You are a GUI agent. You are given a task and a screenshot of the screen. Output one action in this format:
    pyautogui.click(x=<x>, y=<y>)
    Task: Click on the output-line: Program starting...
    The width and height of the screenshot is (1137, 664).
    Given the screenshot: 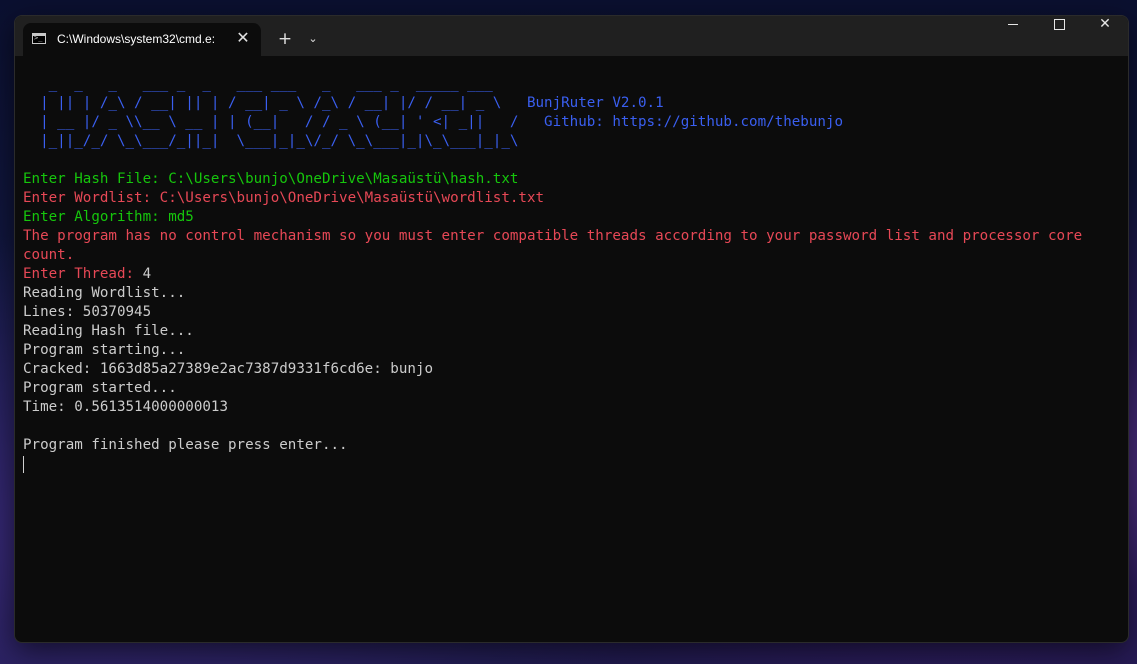 What is the action you would take?
    pyautogui.click(x=104, y=350)
    